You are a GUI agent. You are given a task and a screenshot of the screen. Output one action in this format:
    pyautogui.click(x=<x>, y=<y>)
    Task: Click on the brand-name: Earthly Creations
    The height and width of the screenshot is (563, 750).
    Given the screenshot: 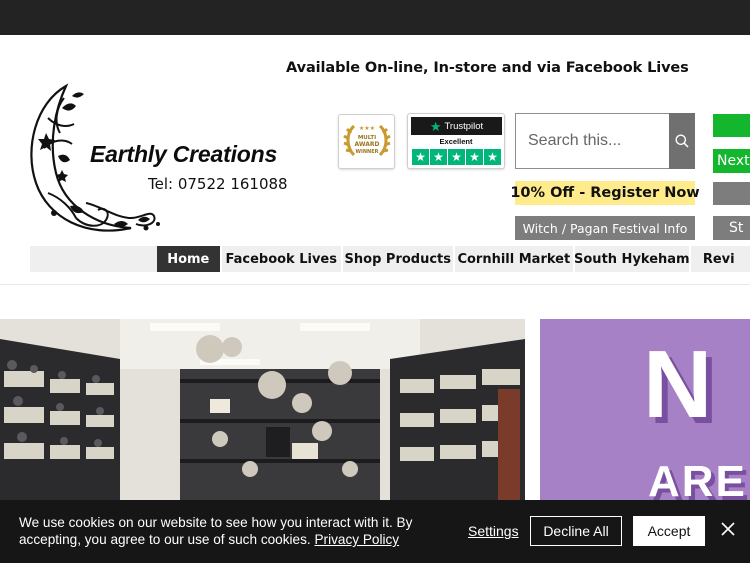 What is the action you would take?
    pyautogui.click(x=183, y=154)
    